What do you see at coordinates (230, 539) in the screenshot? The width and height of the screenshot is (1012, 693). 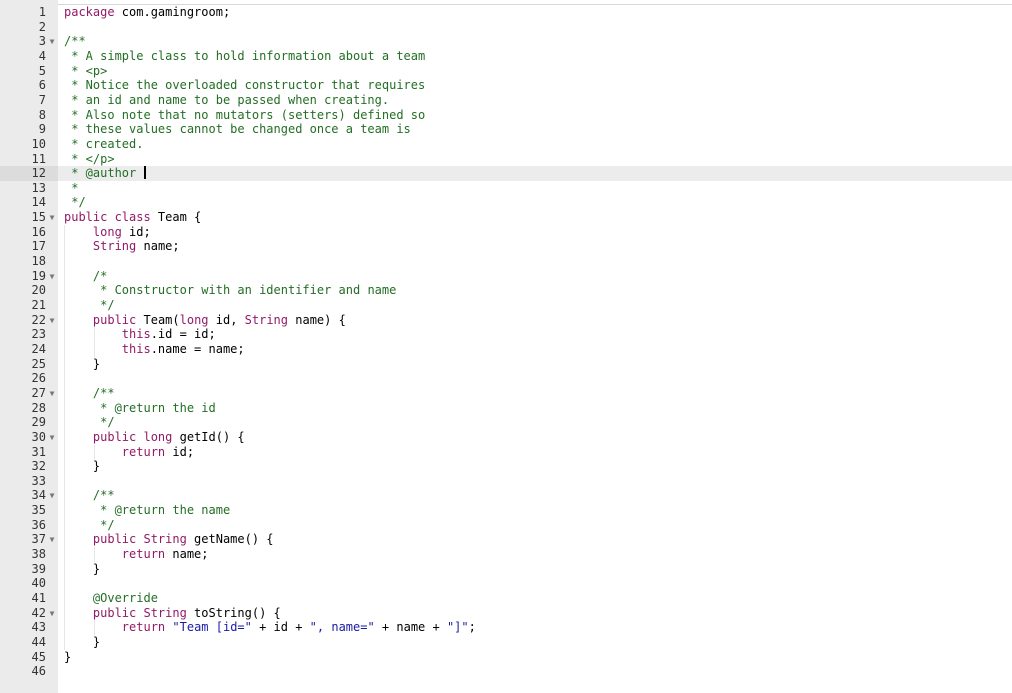 I see `code-token: getName() {` at bounding box center [230, 539].